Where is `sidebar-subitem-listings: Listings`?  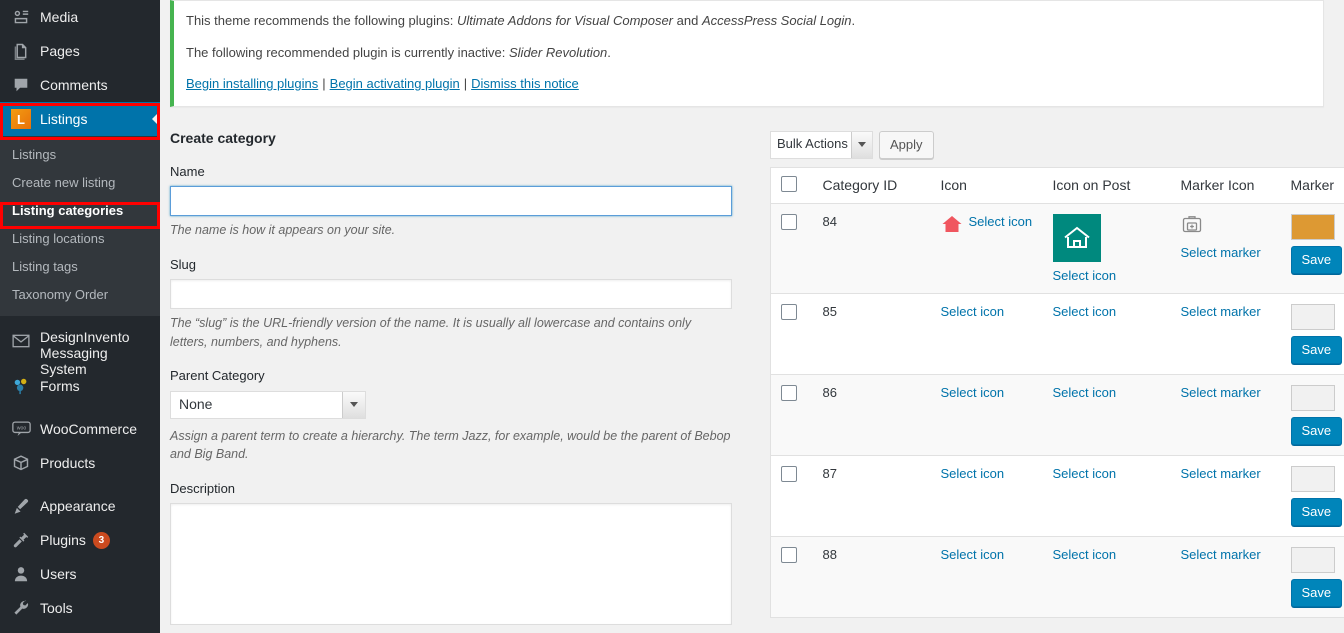 sidebar-subitem-listings: Listings is located at coordinates (80, 155).